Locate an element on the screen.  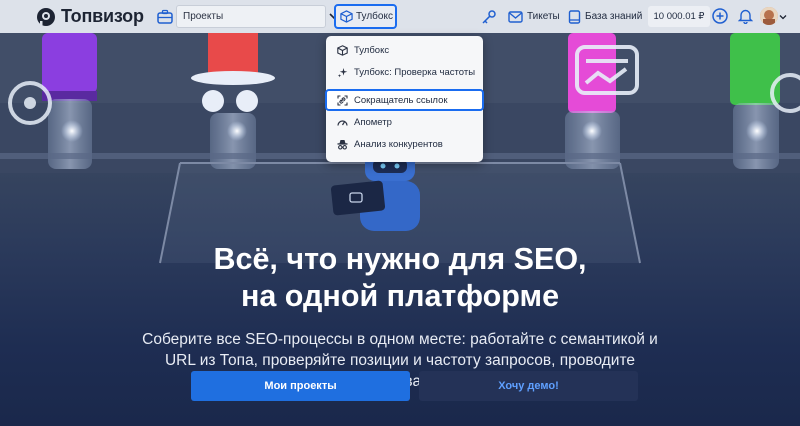
knowledge-base-link: База знаний is located at coordinates (605, 16).